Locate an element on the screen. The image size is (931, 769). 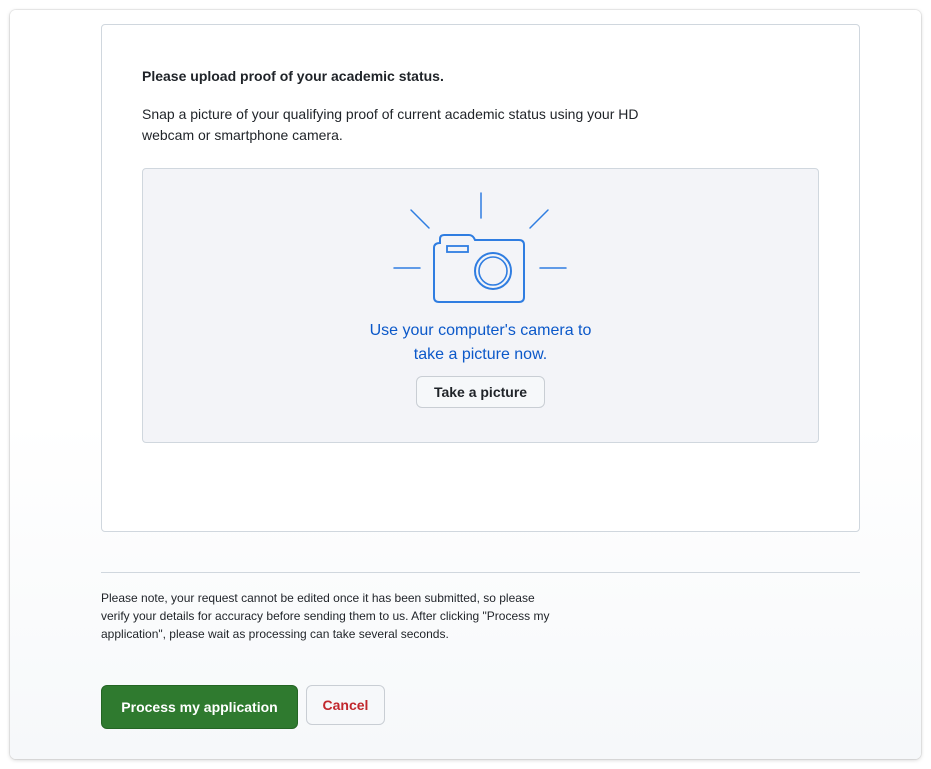
camera-prompt-line1: Use your computer's camera to is located at coordinates (480, 330).